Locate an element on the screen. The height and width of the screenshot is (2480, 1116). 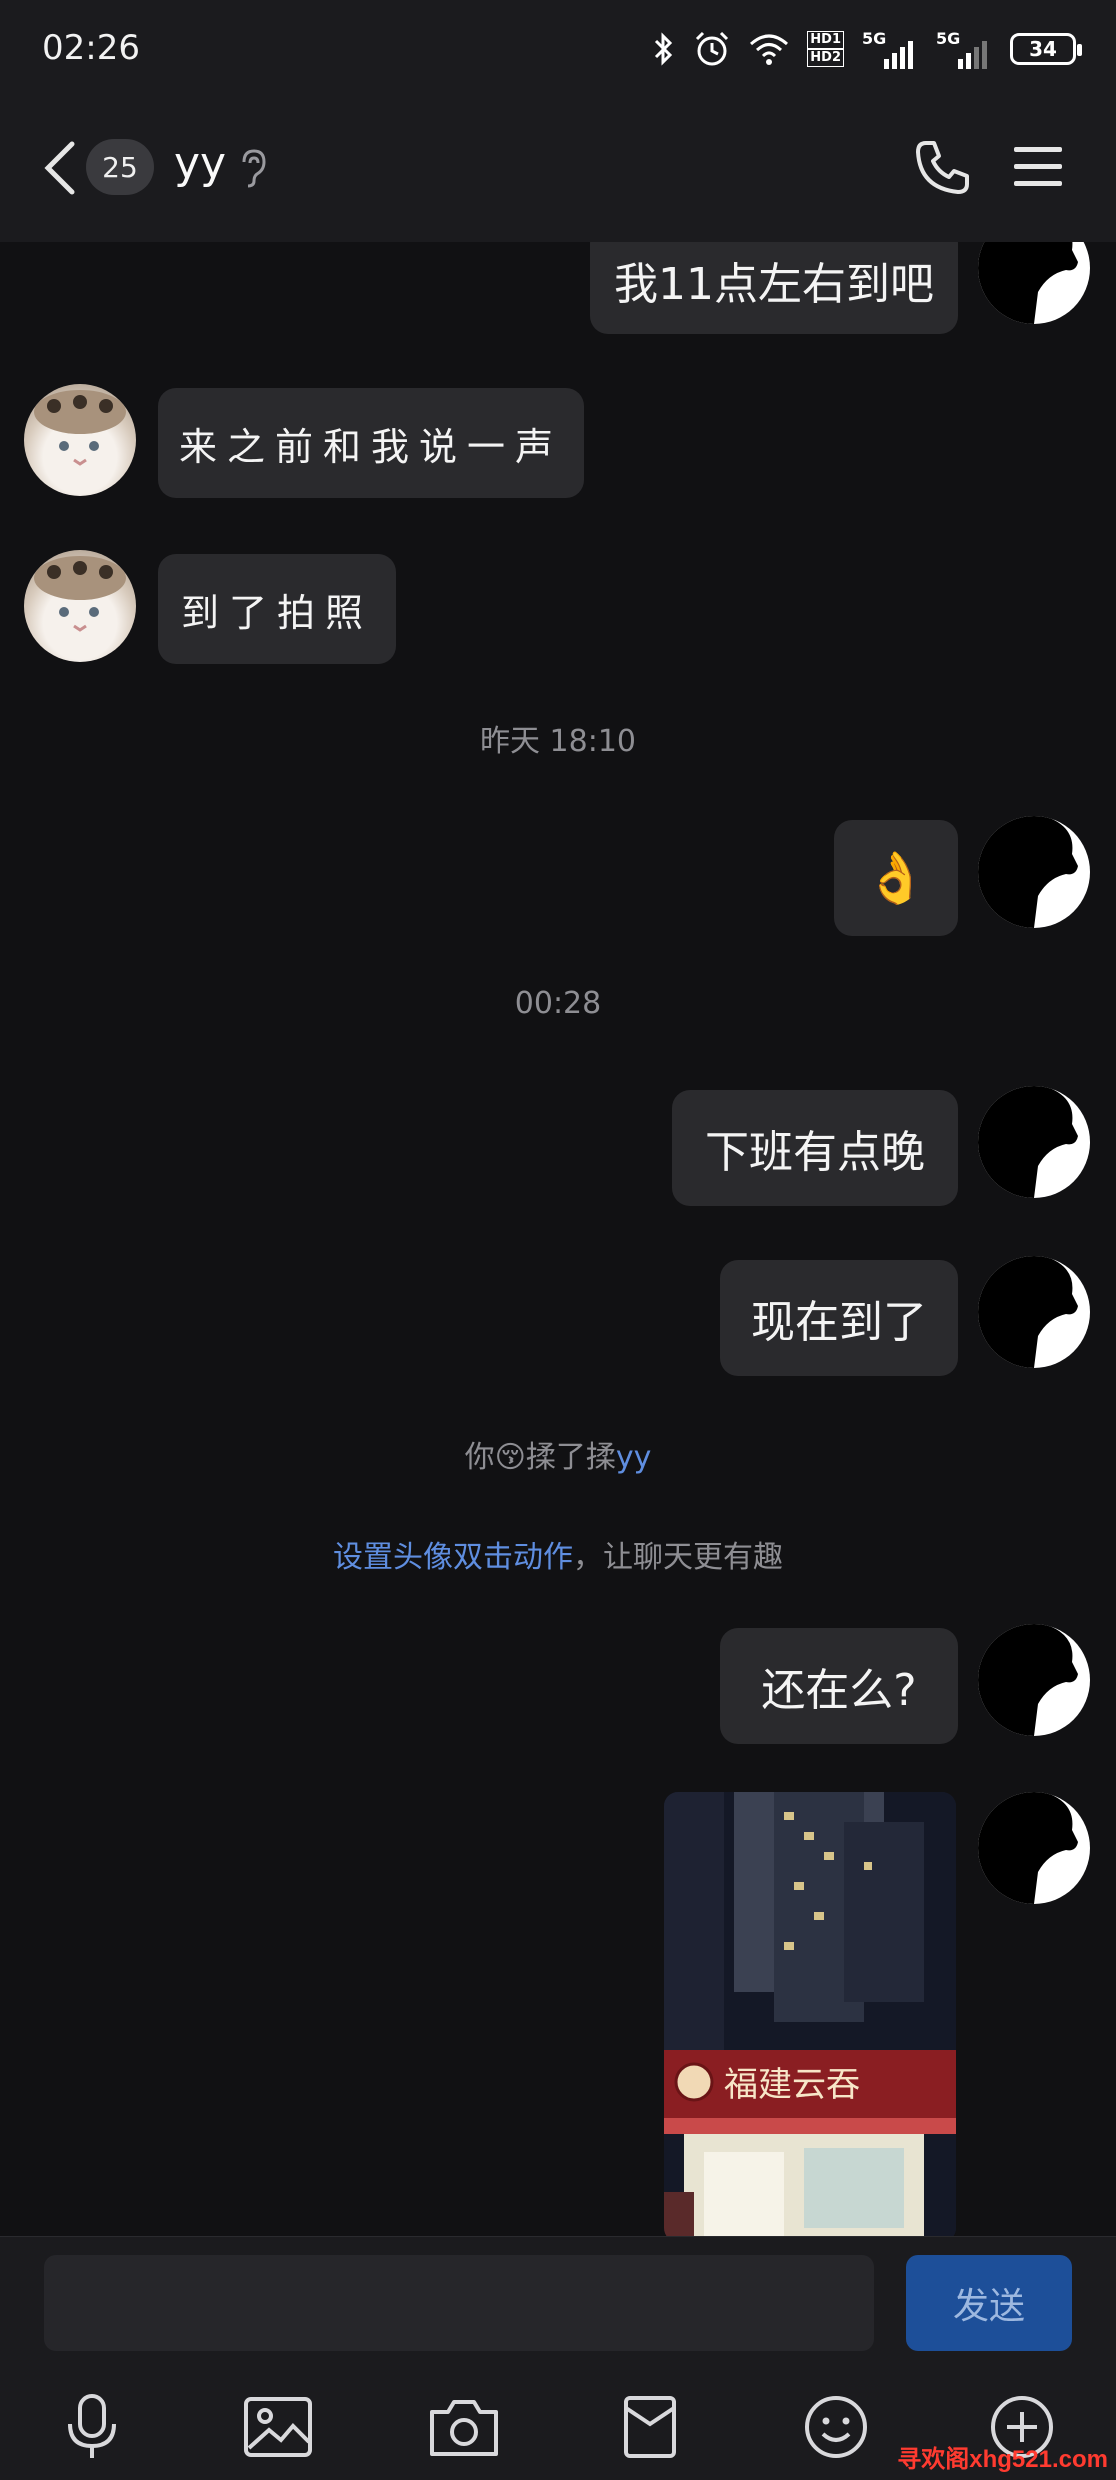
nudge-prefix: 你 is located at coordinates (479, 1457).